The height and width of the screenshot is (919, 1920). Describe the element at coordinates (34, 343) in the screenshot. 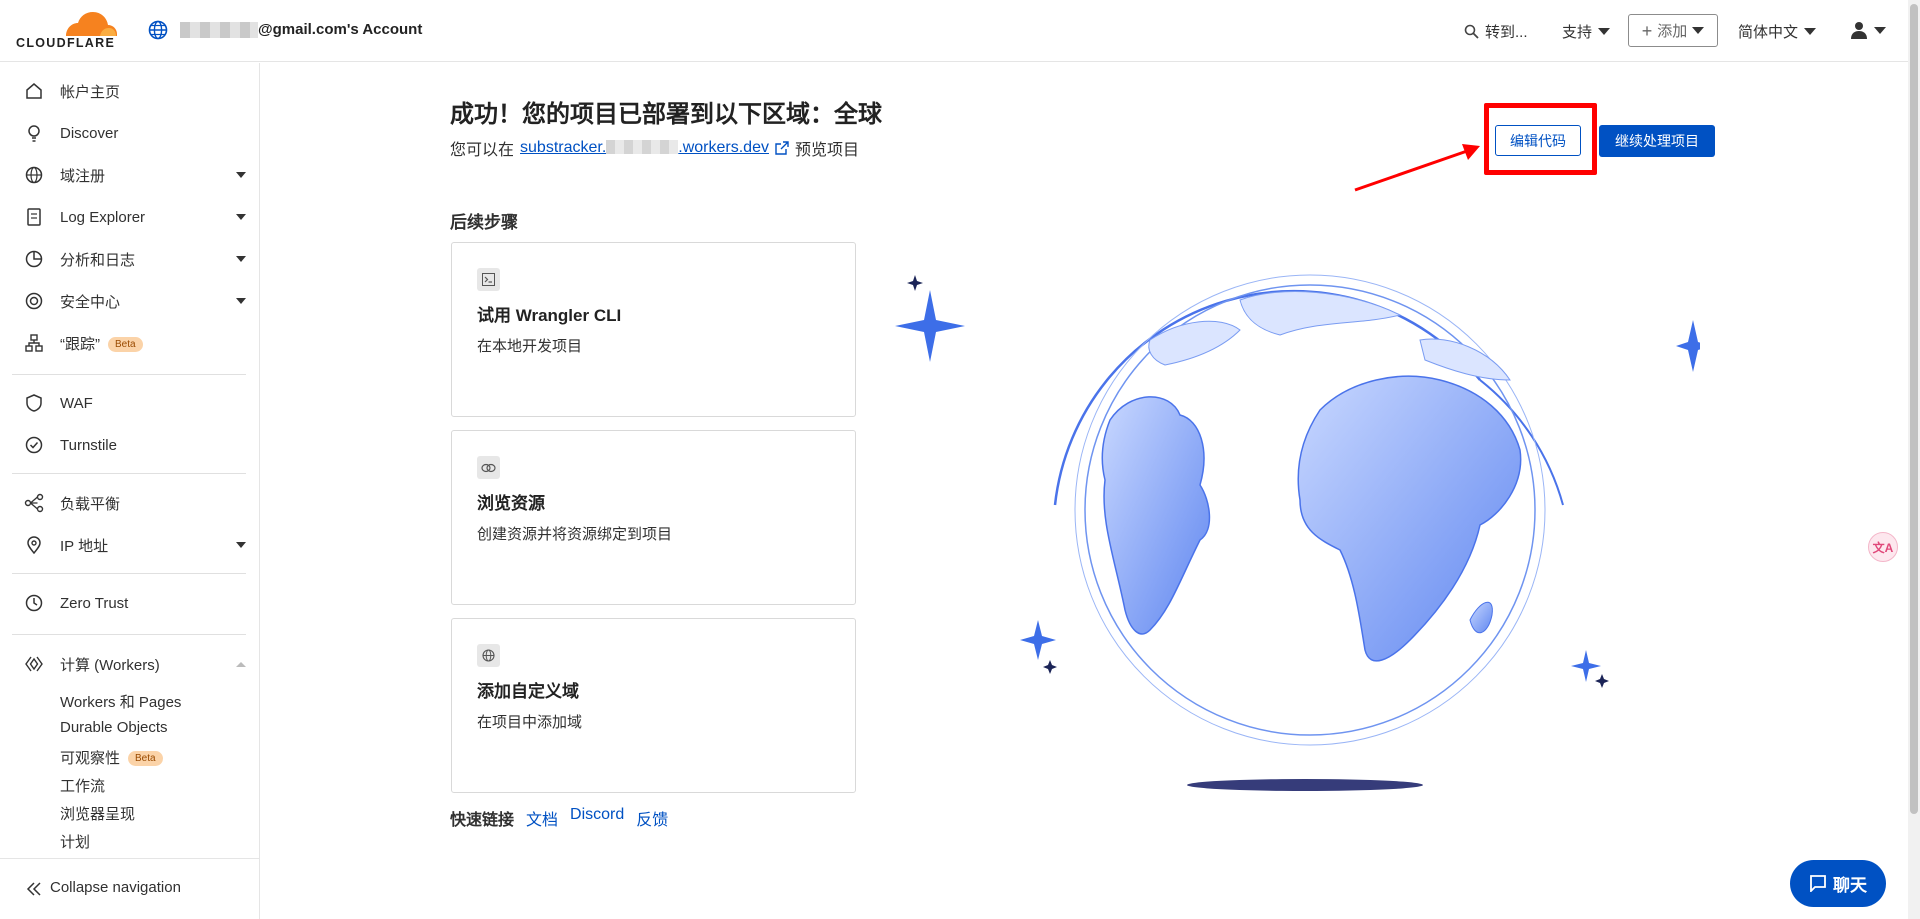

I see `sitemap-icon` at that location.